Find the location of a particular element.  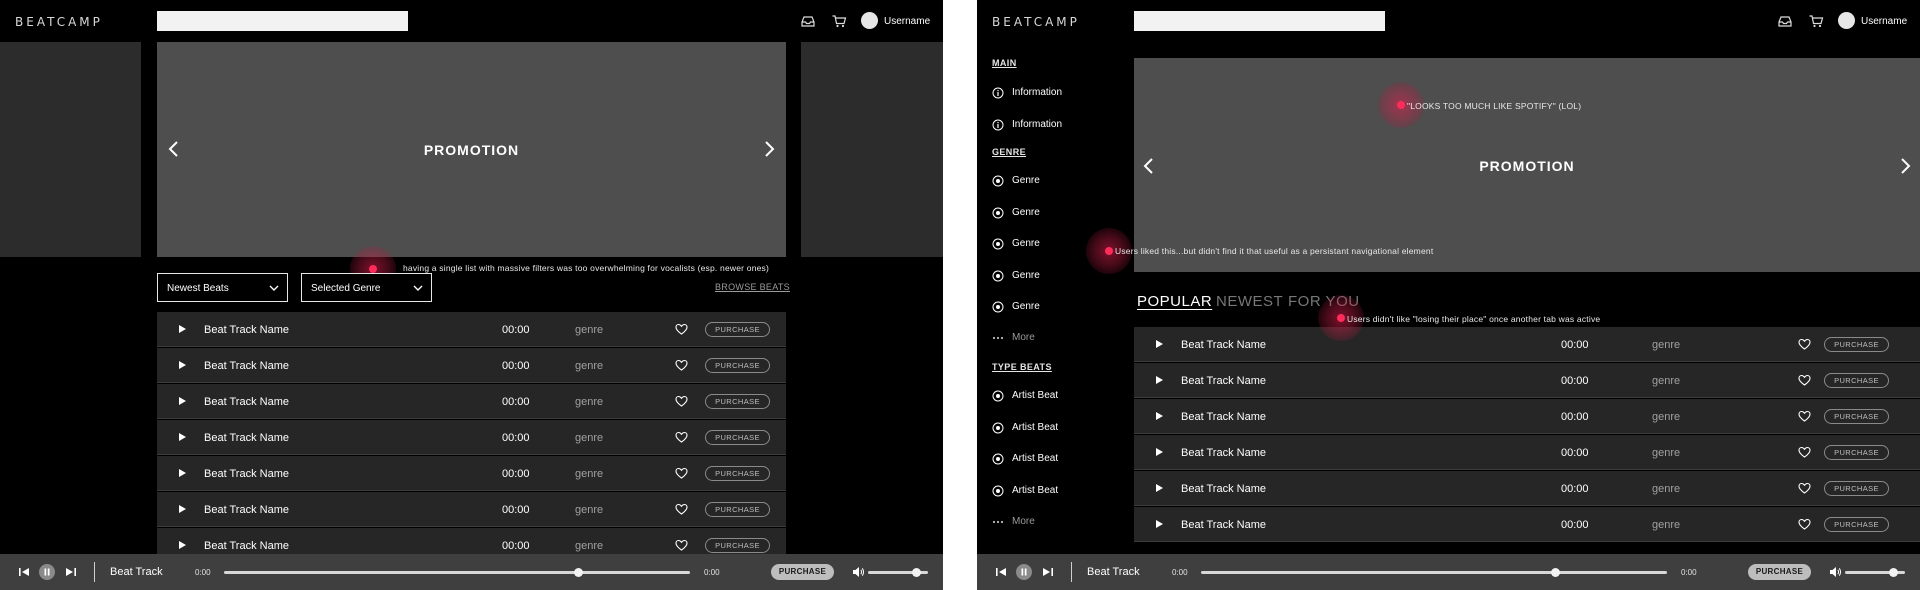

sidebar-more-type-beats: More is located at coordinates (1013, 522).